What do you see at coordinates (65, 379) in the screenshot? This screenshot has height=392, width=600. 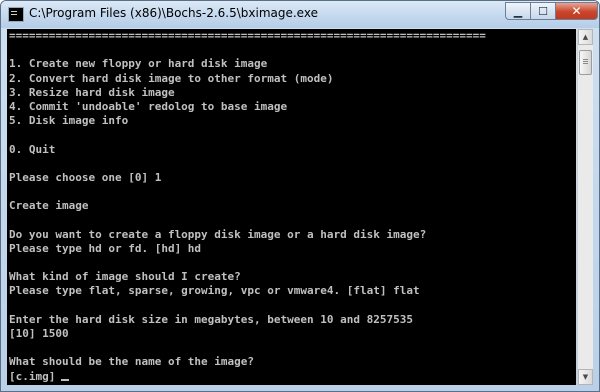 I see `text-cursor` at bounding box center [65, 379].